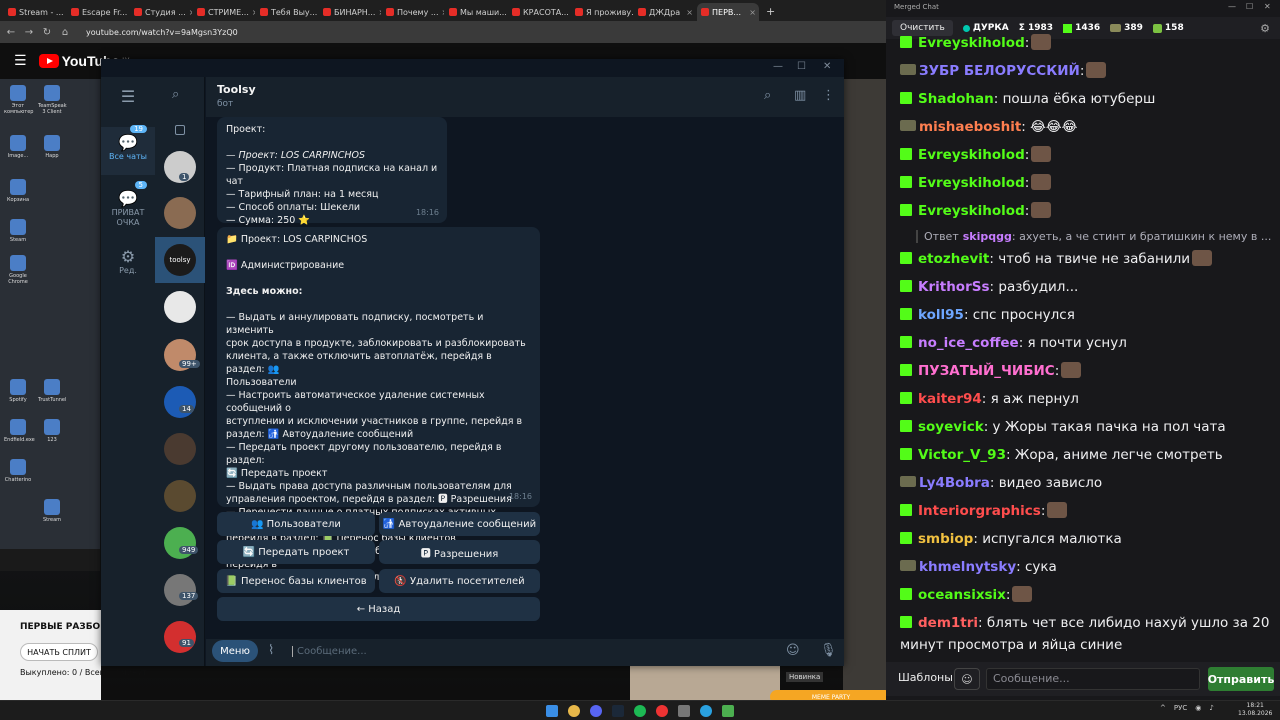 The height and width of the screenshot is (720, 1280). What do you see at coordinates (459, 581) in the screenshot?
I see `remove-visitors-button: 🚷 Удалить посетителей` at bounding box center [459, 581].